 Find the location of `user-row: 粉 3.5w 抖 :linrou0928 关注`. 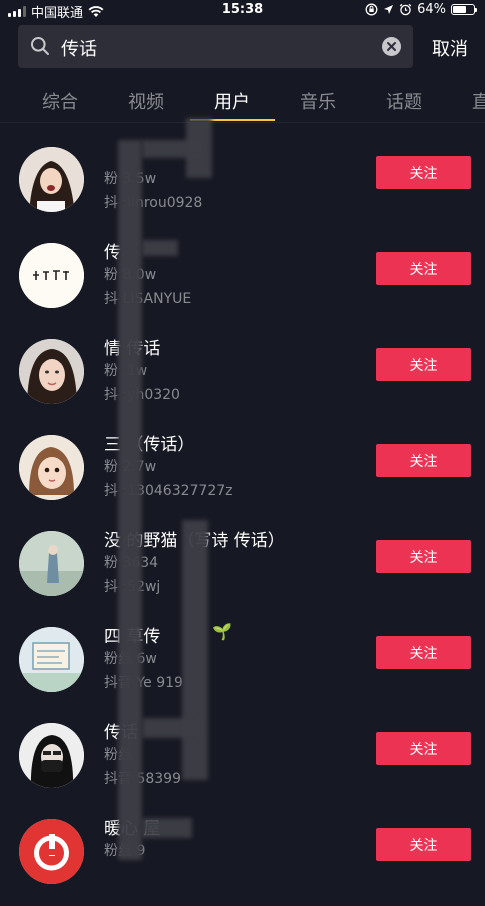

user-row: 粉 3.5w 抖 :linrou0928 关注 is located at coordinates (242, 186).